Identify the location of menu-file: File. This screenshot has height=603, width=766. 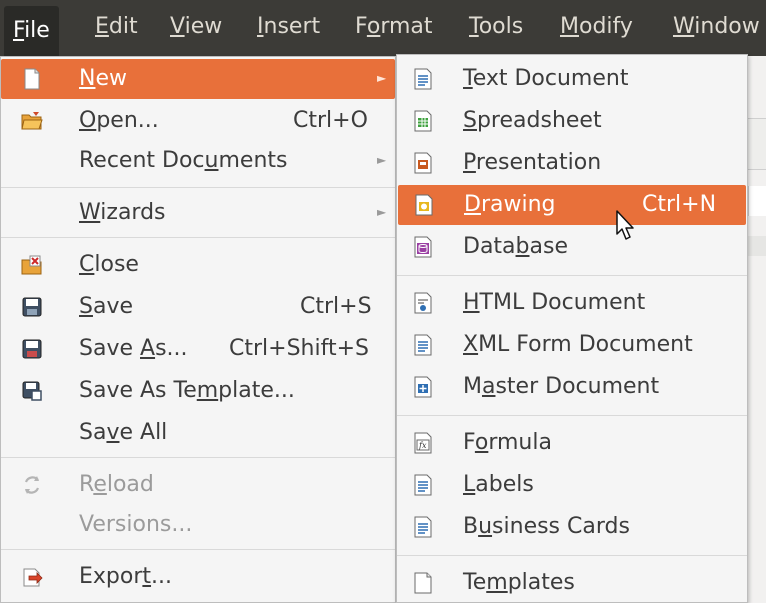
(31, 31).